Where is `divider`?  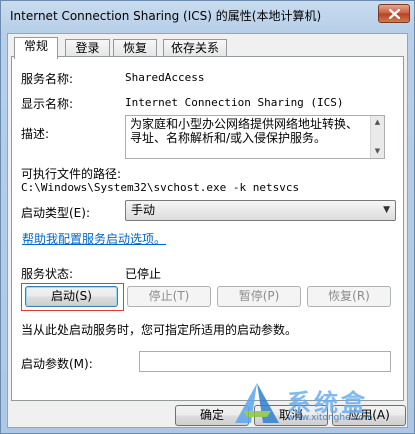
divider is located at coordinates (208, 253).